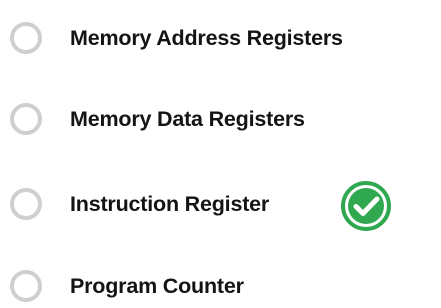  I want to click on option-memory-data-registers: Memory Data Registers, so click(220, 119).